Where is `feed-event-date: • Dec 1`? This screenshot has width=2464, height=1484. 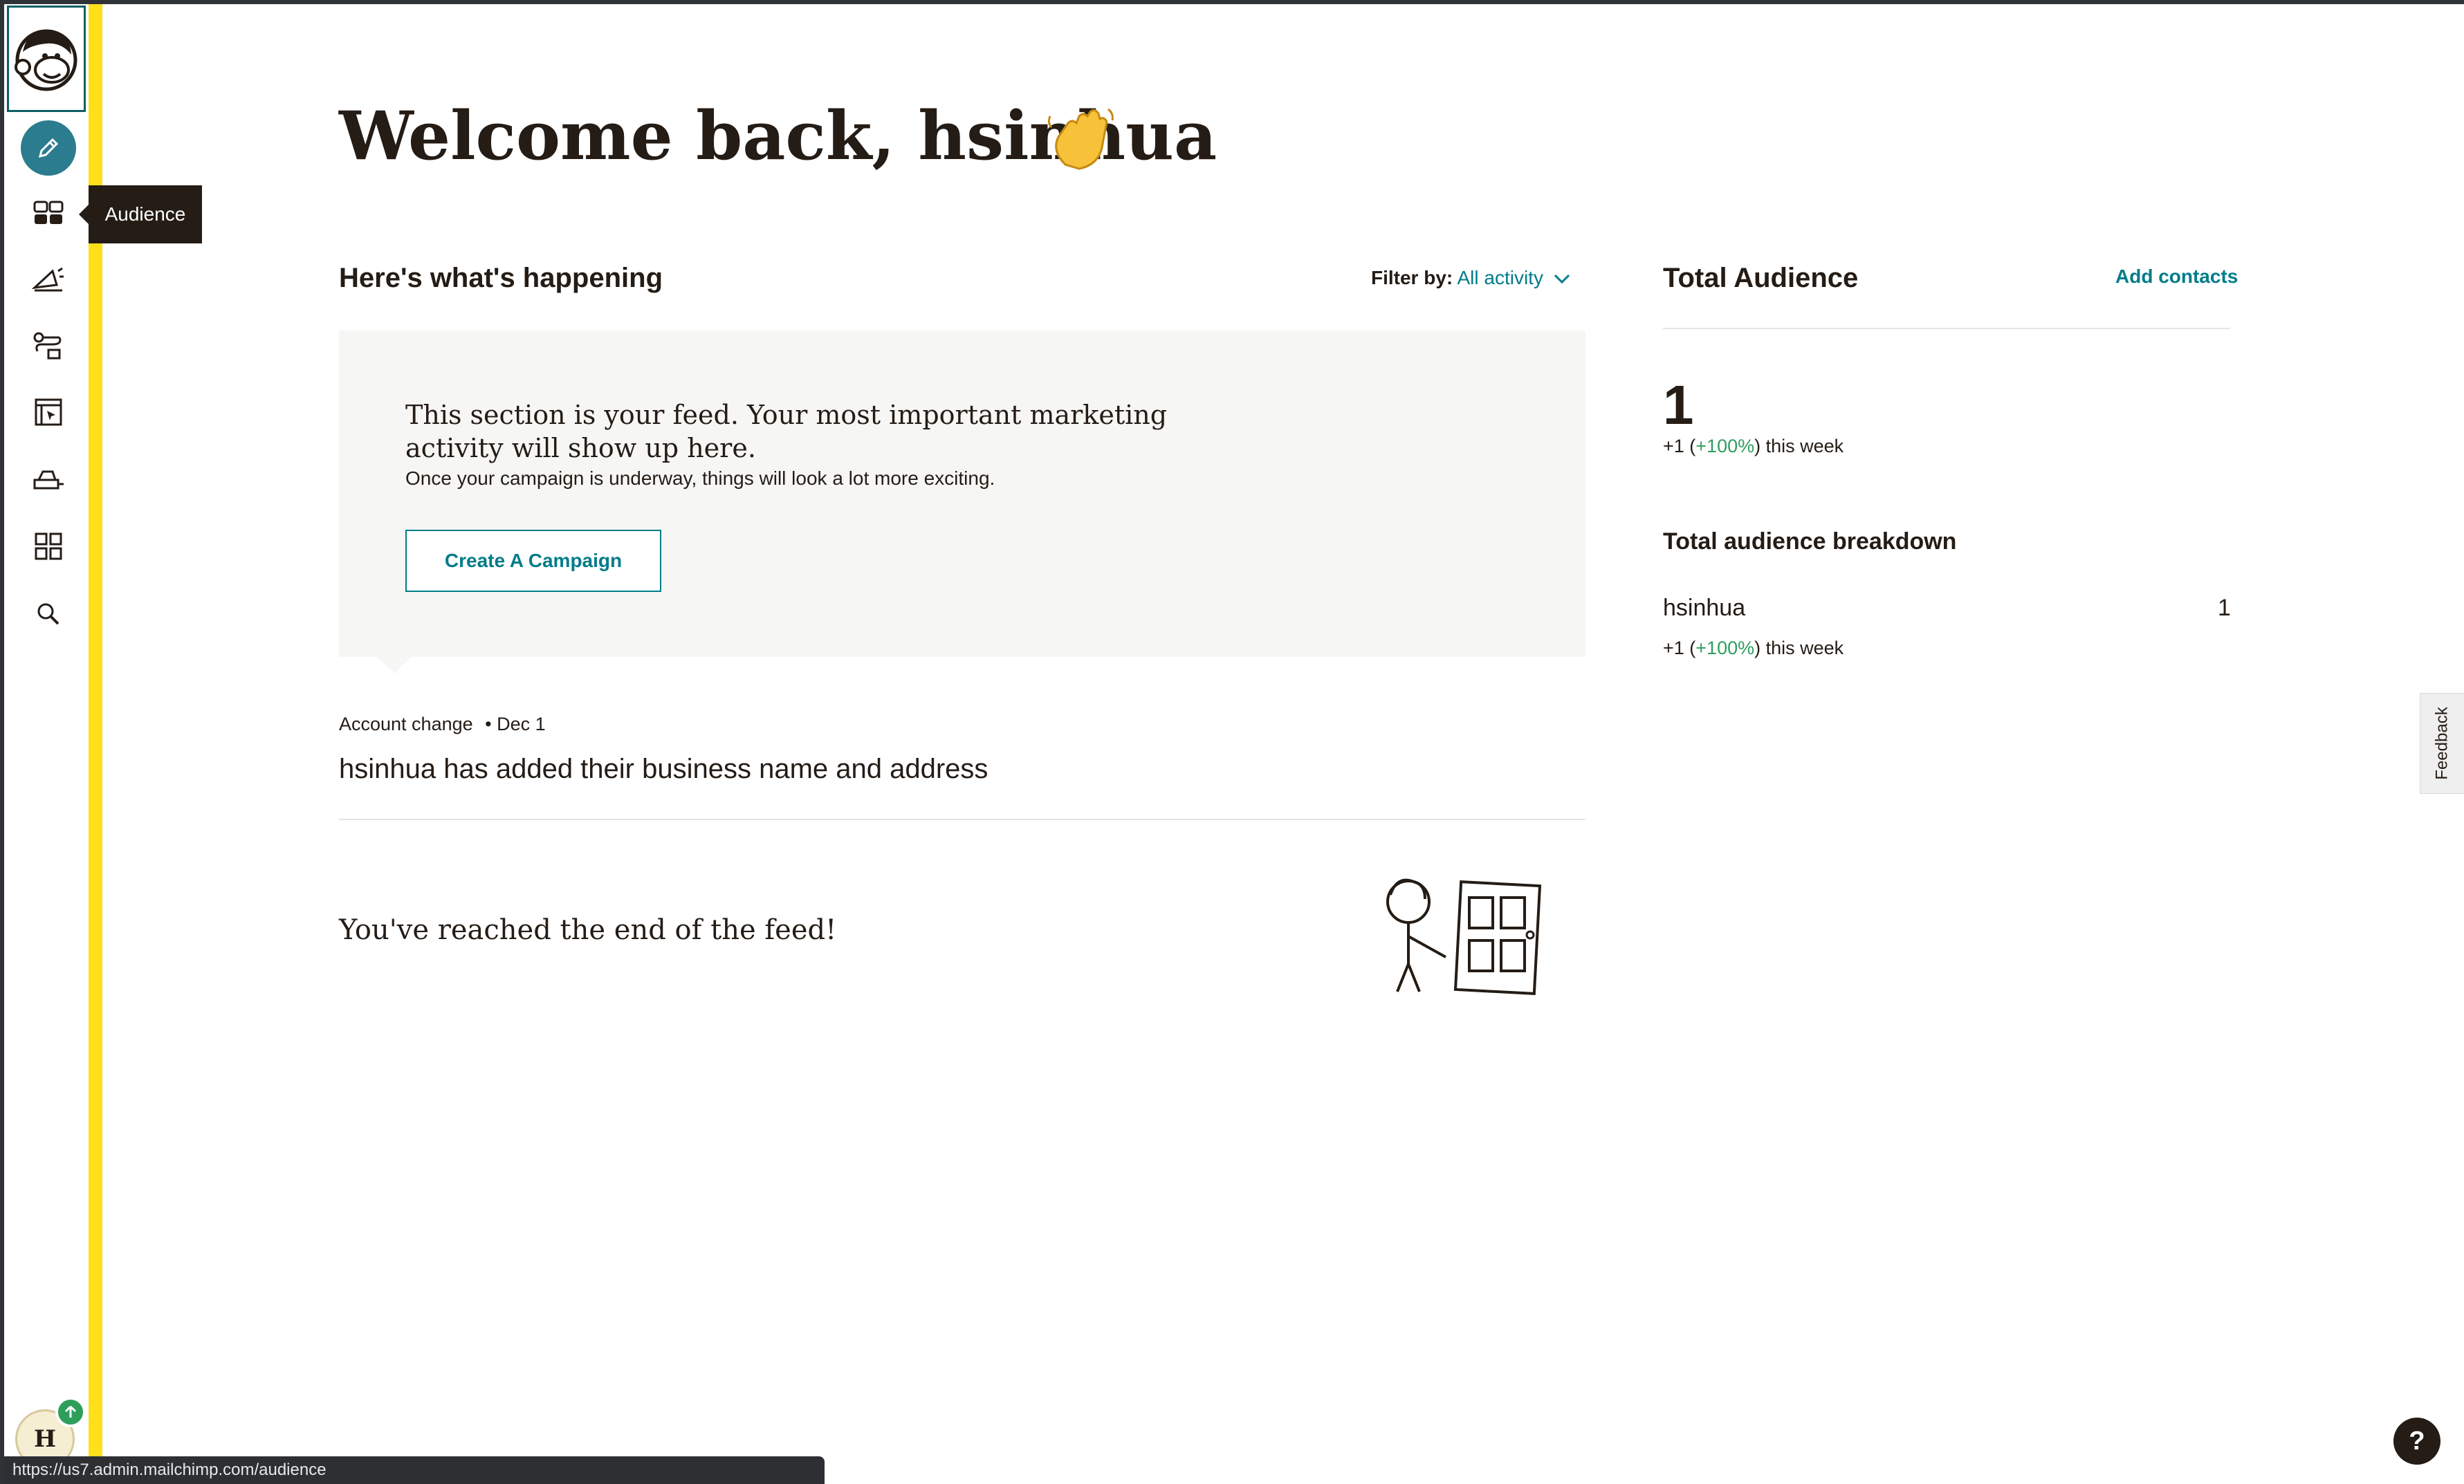 feed-event-date: • Dec 1 is located at coordinates (515, 724).